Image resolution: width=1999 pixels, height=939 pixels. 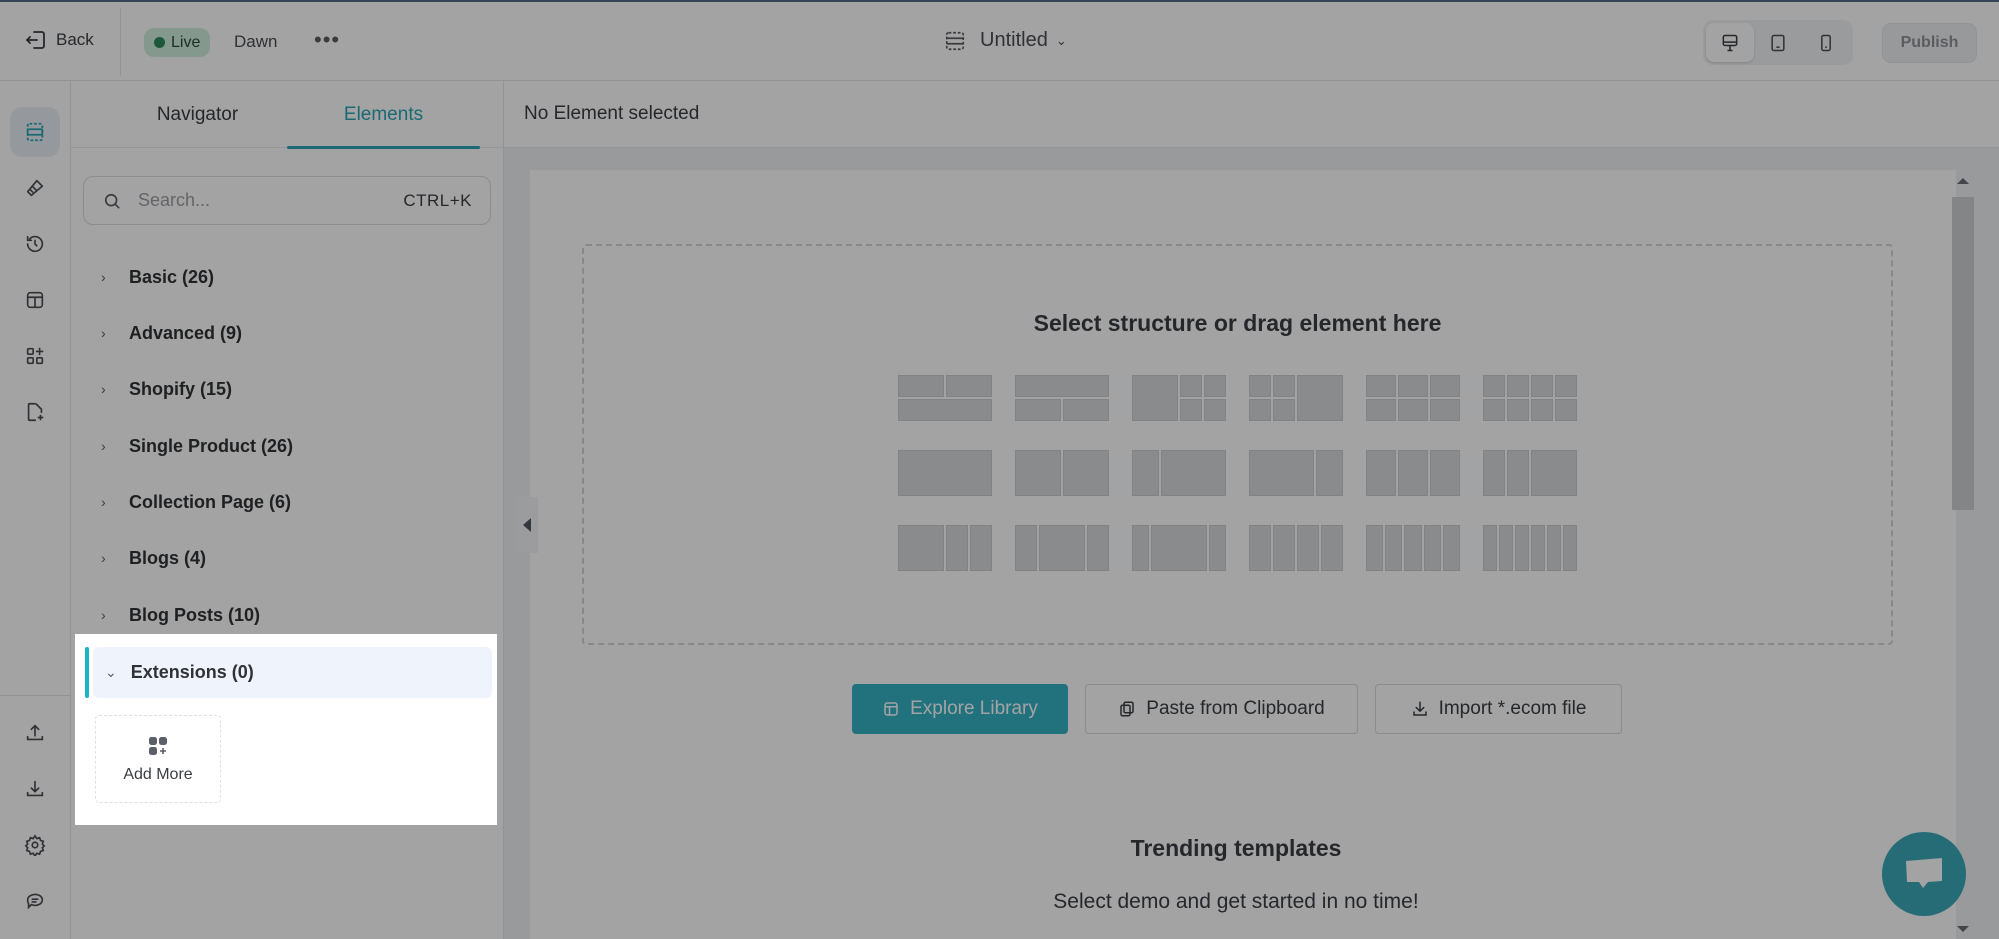 I want to click on category-basic: › Basic (26), so click(x=157, y=277).